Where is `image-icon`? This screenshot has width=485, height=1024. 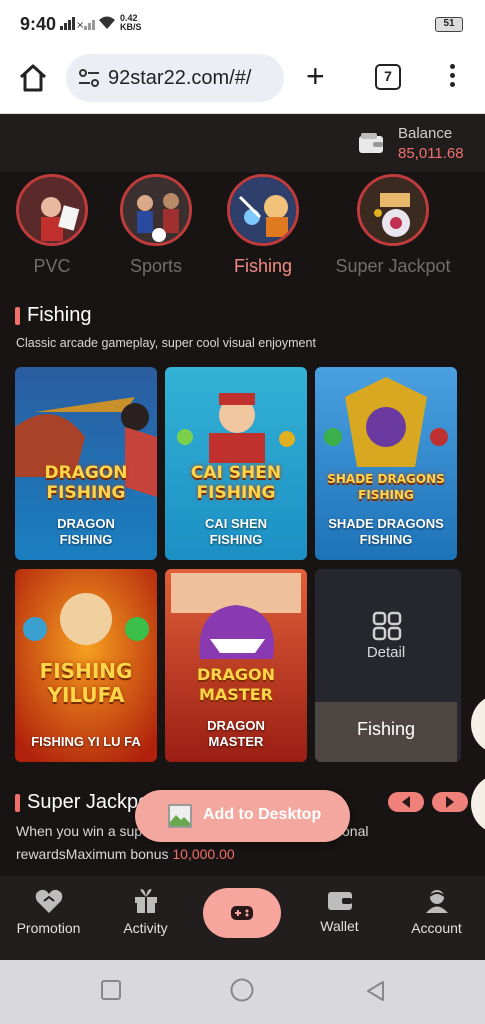
image-icon is located at coordinates (180, 816).